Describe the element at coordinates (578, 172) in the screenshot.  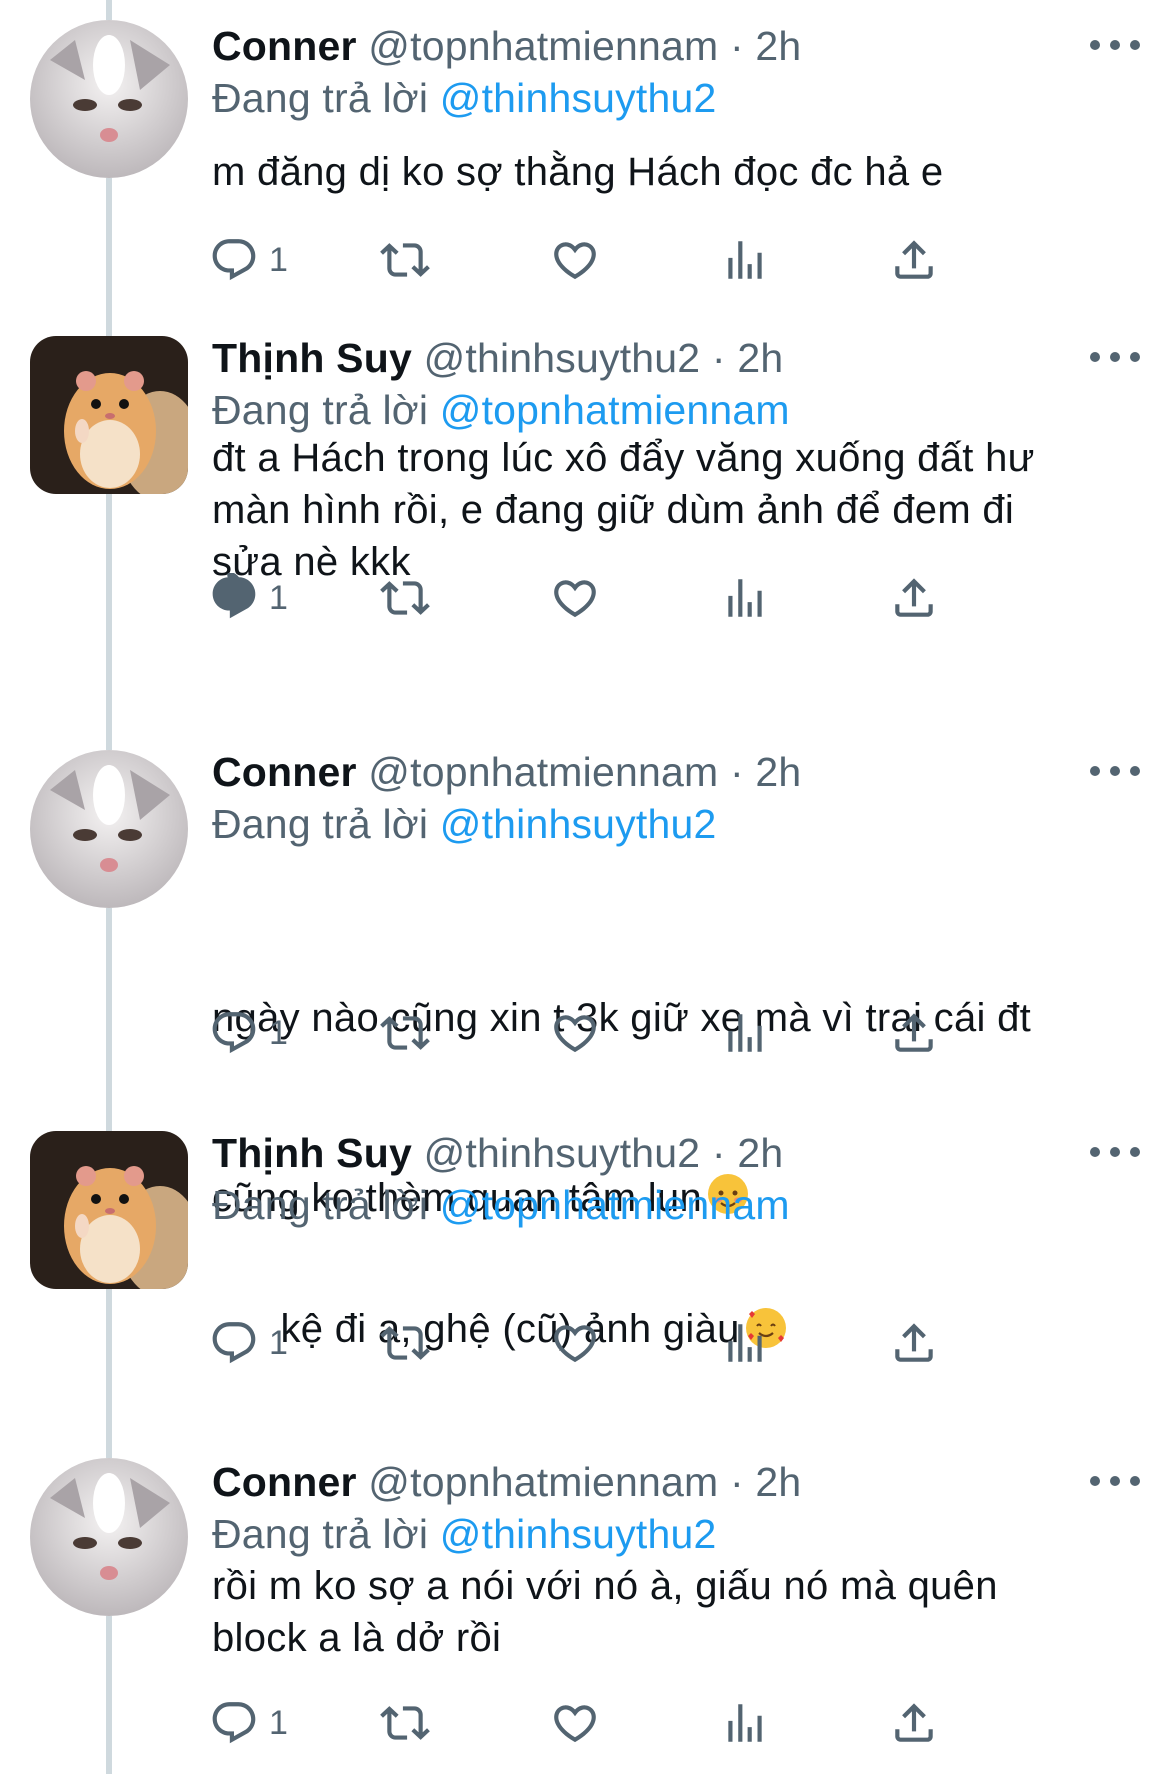
I see `tweet-text: m đăng dị ko sợ thằng Hách đọc đc hả e` at that location.